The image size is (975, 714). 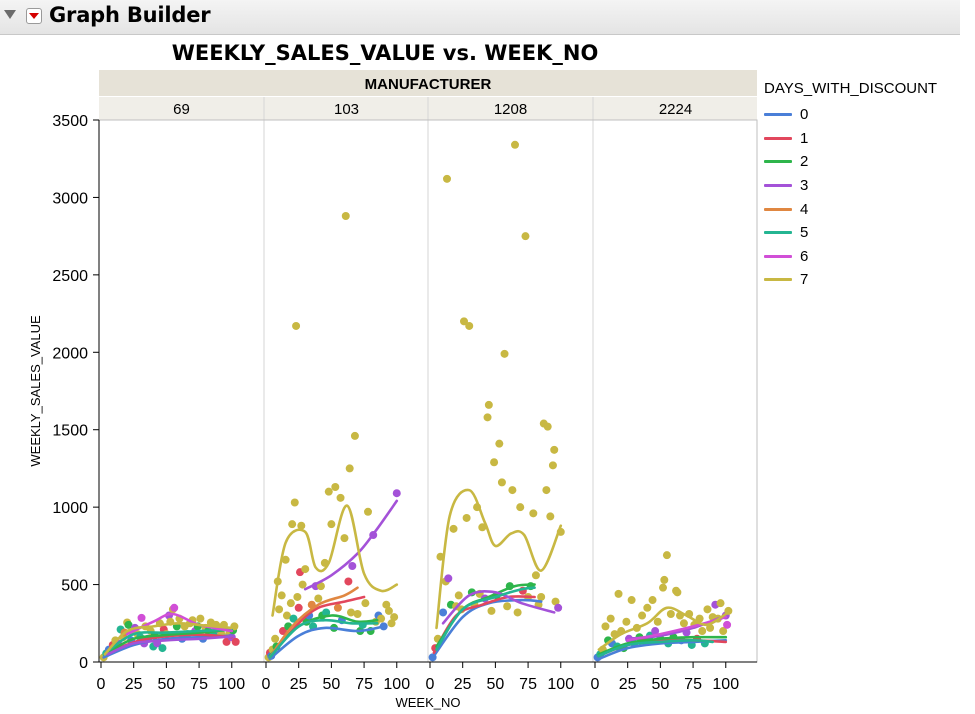 I want to click on y-tick-label: 500, so click(x=74, y=586).